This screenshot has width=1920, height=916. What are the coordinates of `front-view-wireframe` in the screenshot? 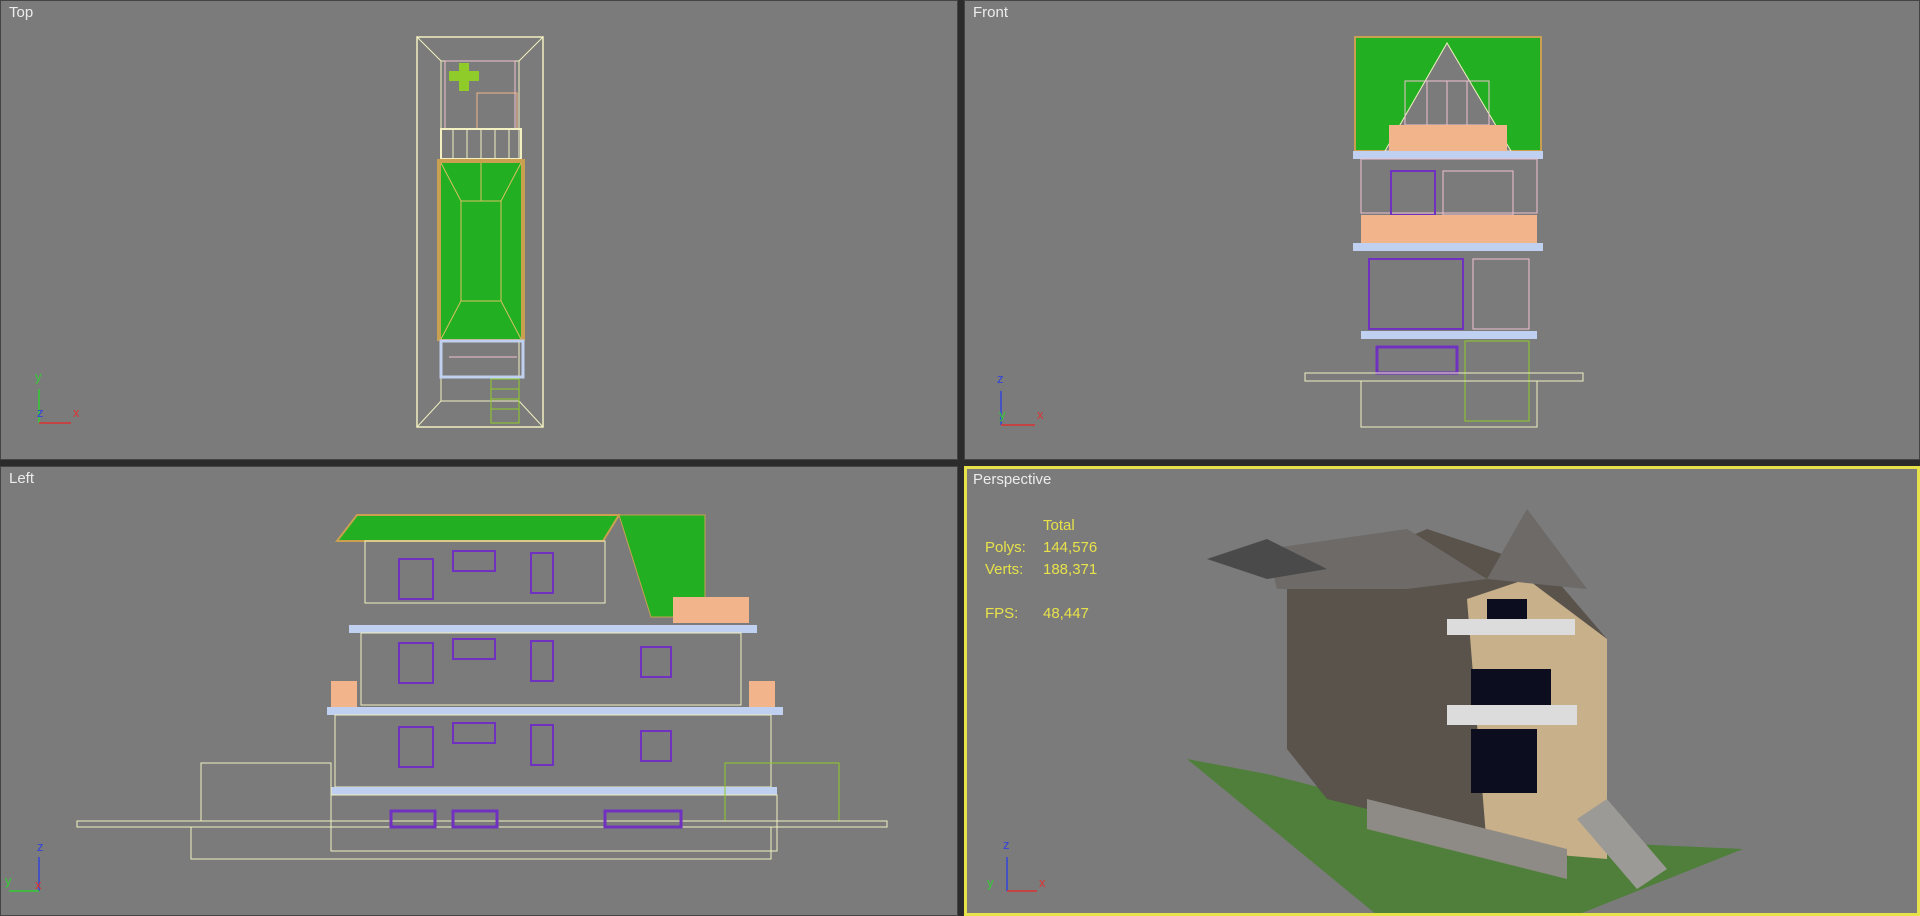 It's located at (1292, 232).